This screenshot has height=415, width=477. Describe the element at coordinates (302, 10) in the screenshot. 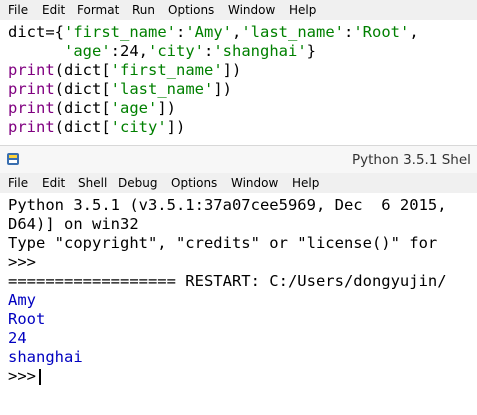

I see `editor-menu-help: Help` at that location.